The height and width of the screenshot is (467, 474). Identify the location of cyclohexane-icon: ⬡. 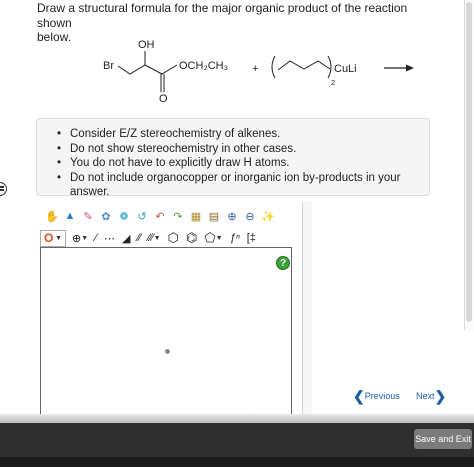
(173, 238).